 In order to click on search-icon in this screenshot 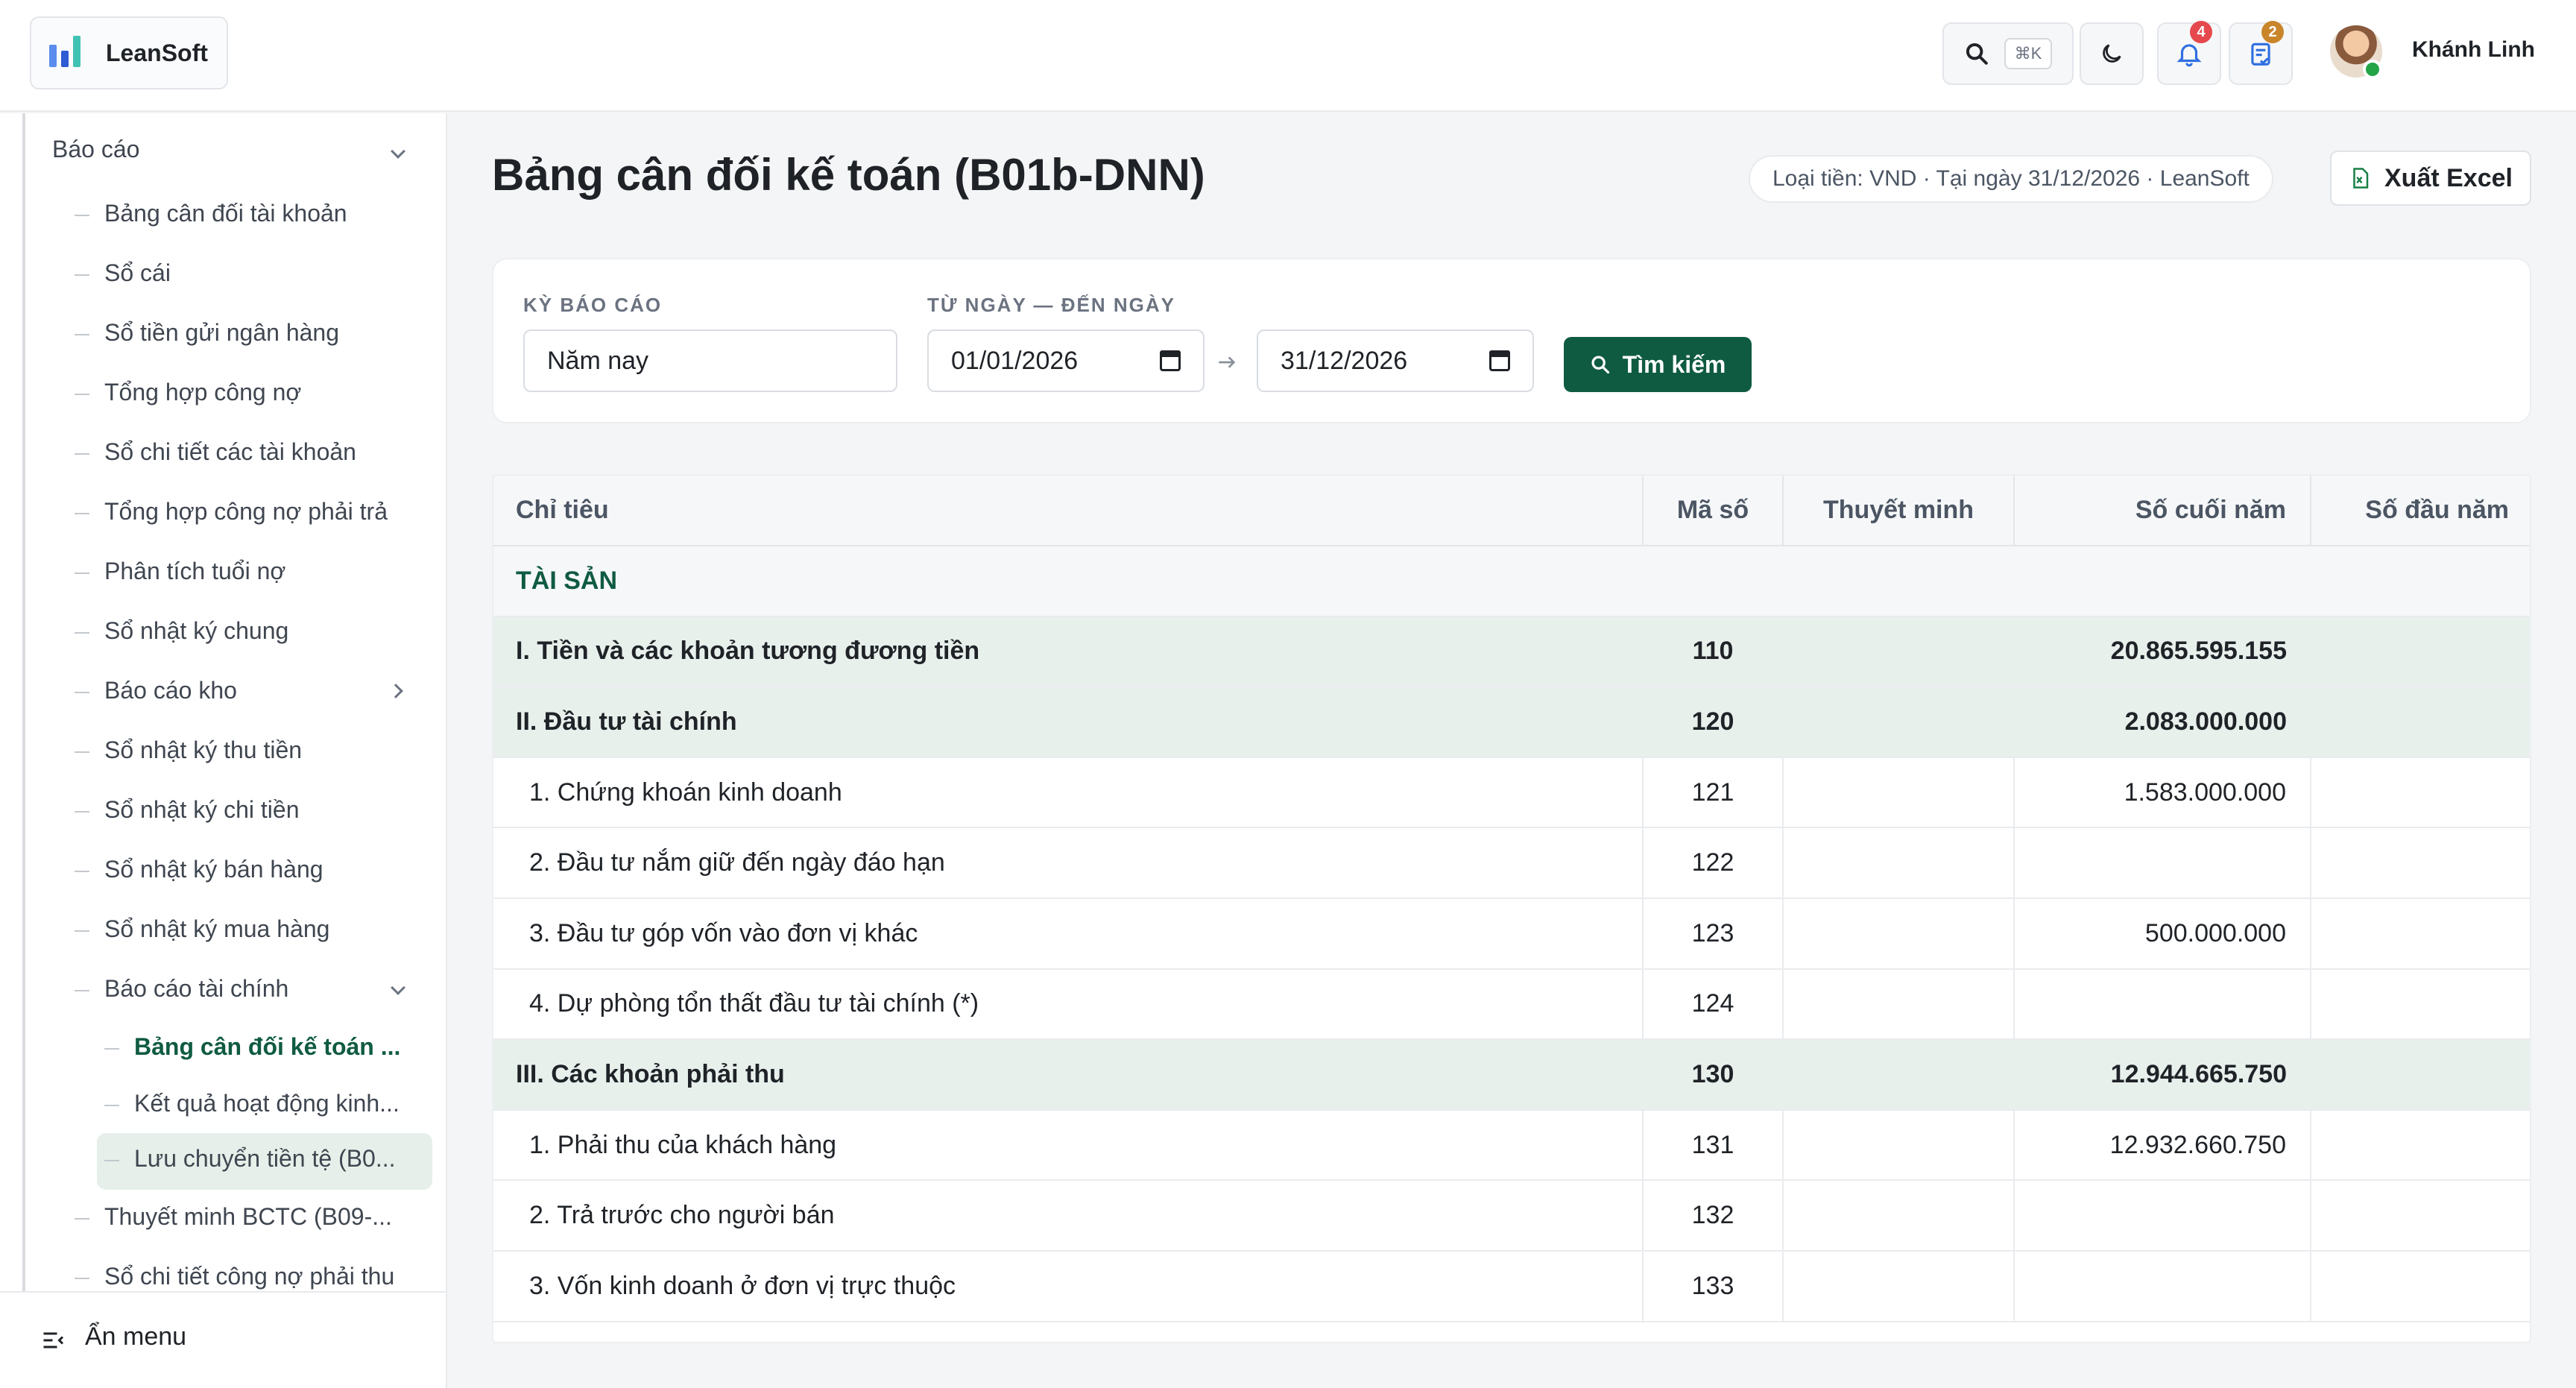, I will do `click(1977, 54)`.